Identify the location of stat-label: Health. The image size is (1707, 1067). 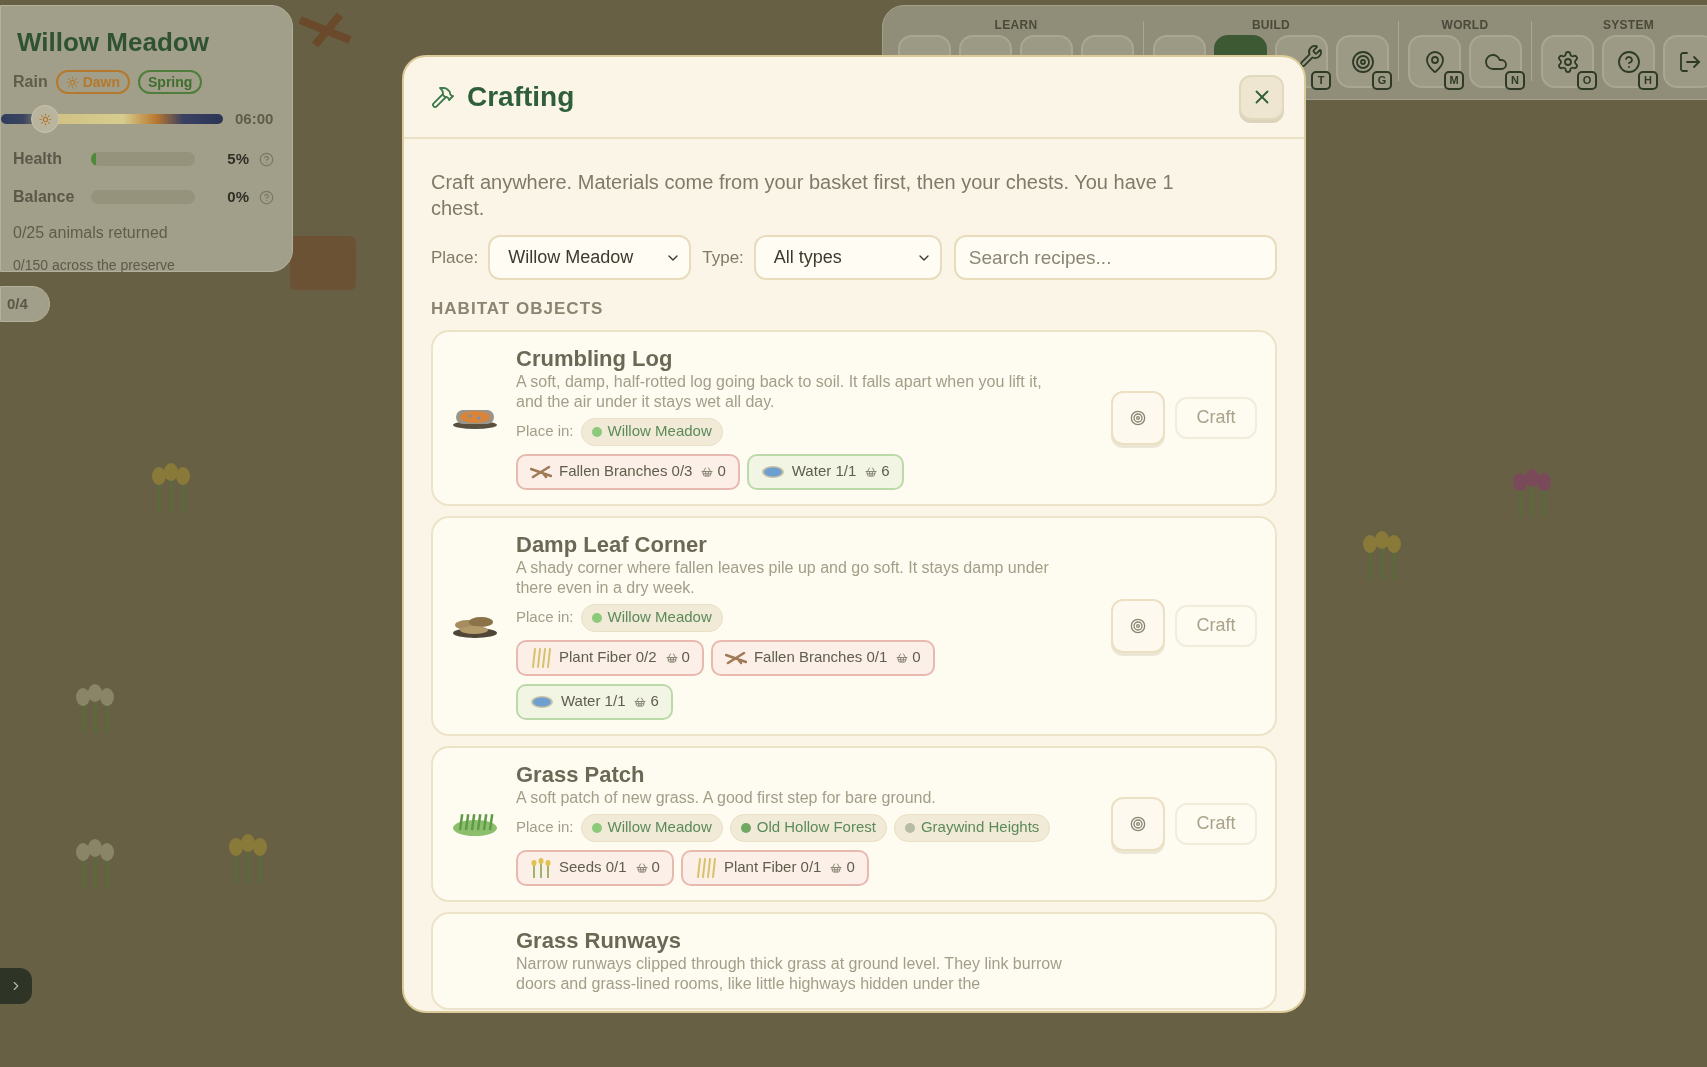
(38, 159).